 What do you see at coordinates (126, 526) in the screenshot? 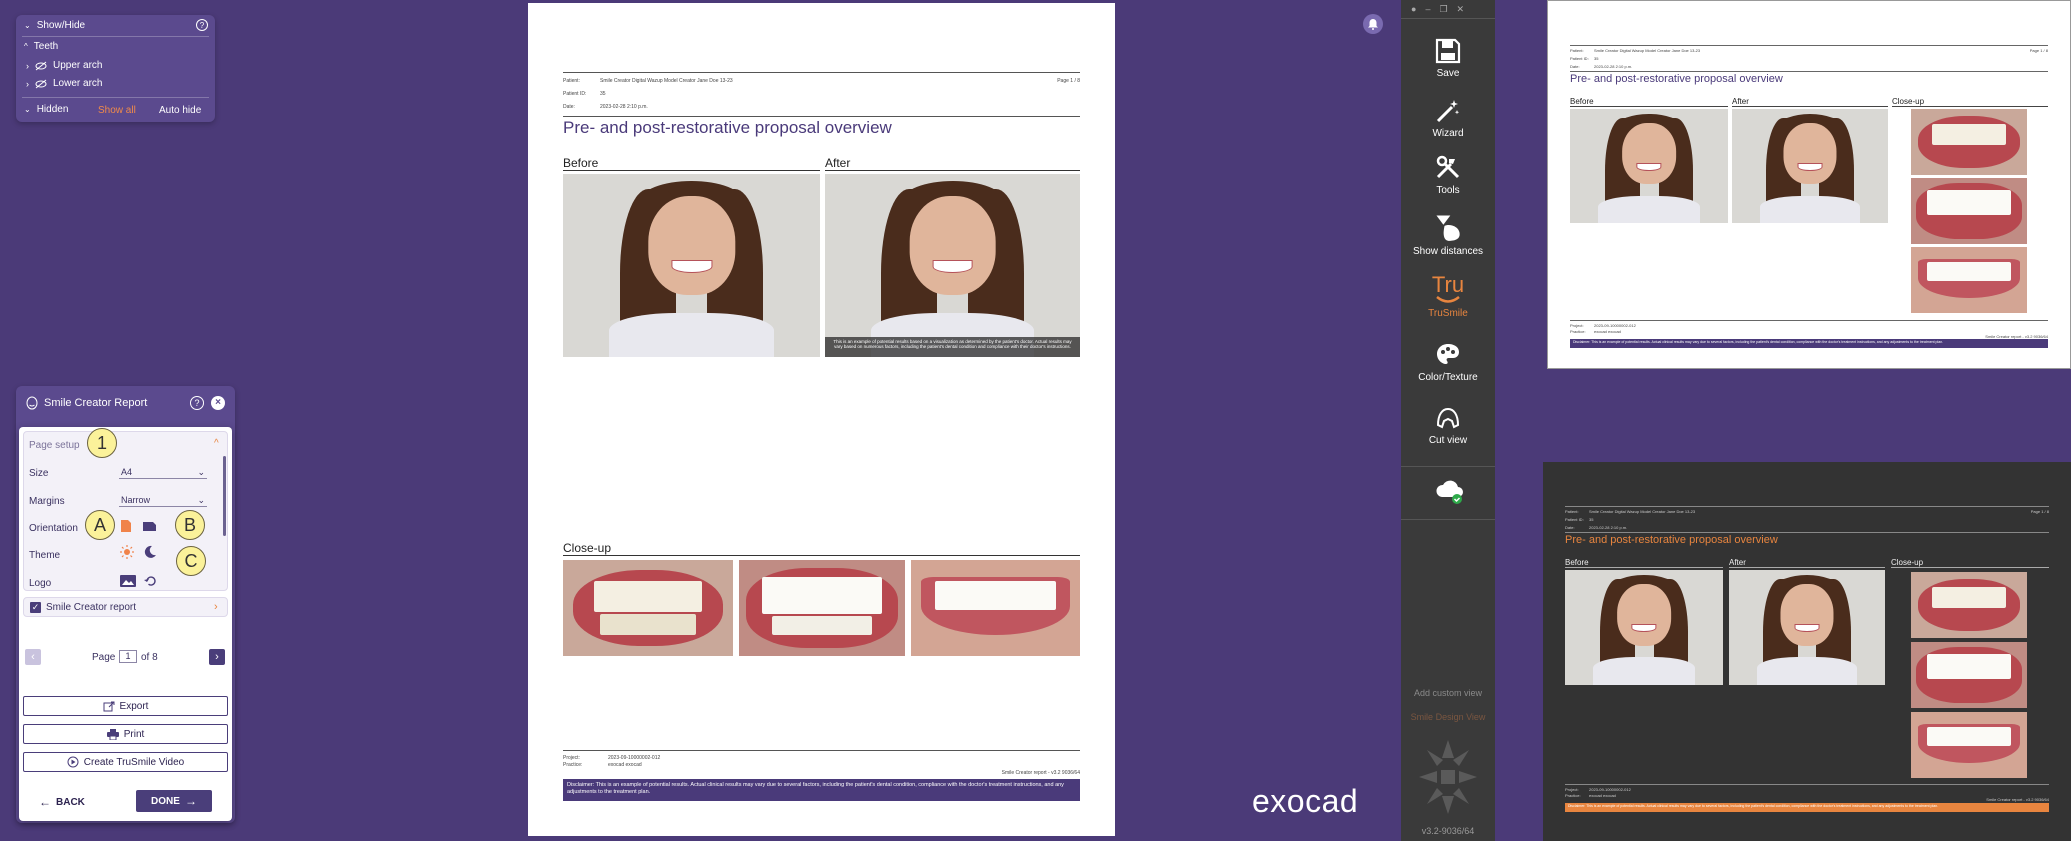
I see `portrait-icon` at bounding box center [126, 526].